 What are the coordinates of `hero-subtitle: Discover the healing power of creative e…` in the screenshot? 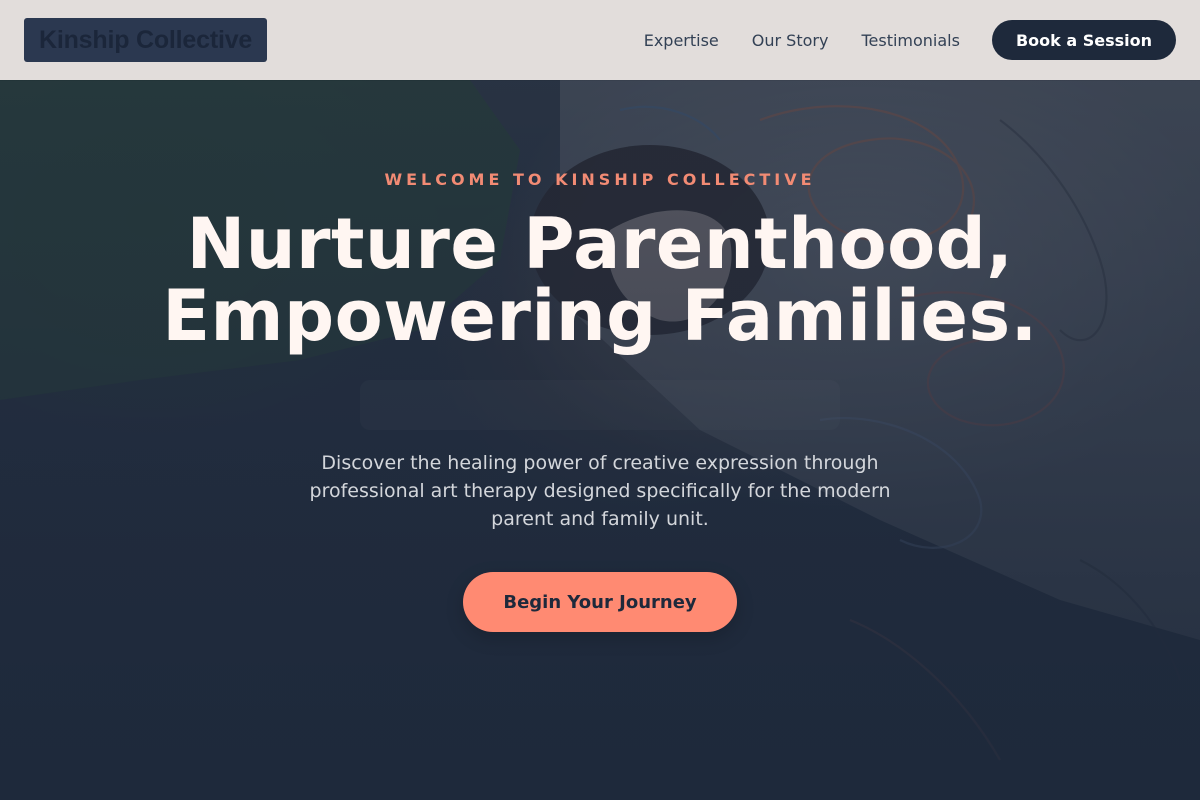 It's located at (600, 491).